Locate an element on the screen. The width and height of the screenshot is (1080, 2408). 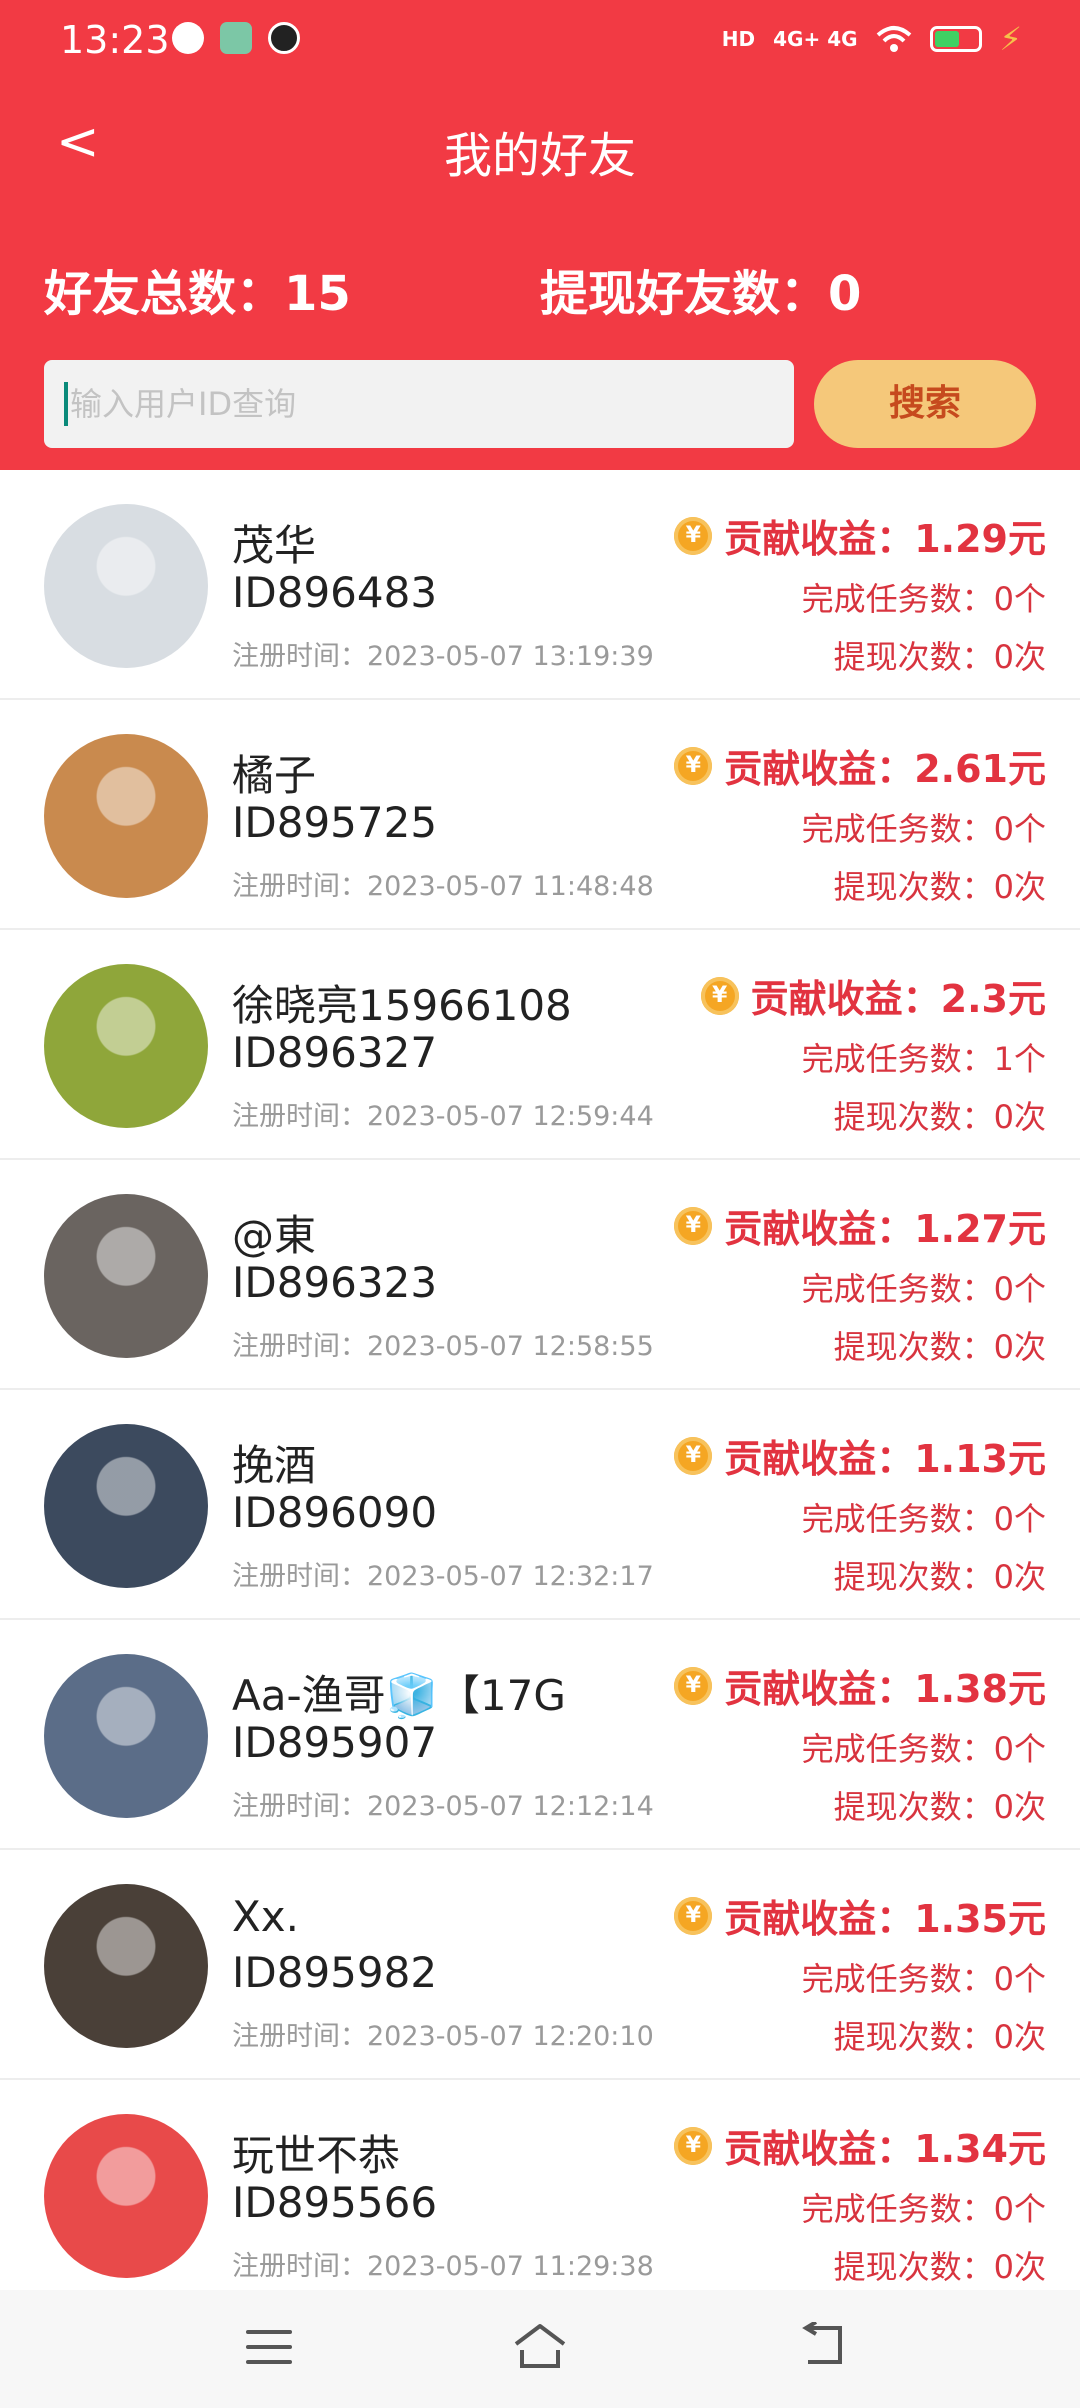
status-bar: 13:23 HD 4G+ 4G ⚡ is located at coordinates (540, 42).